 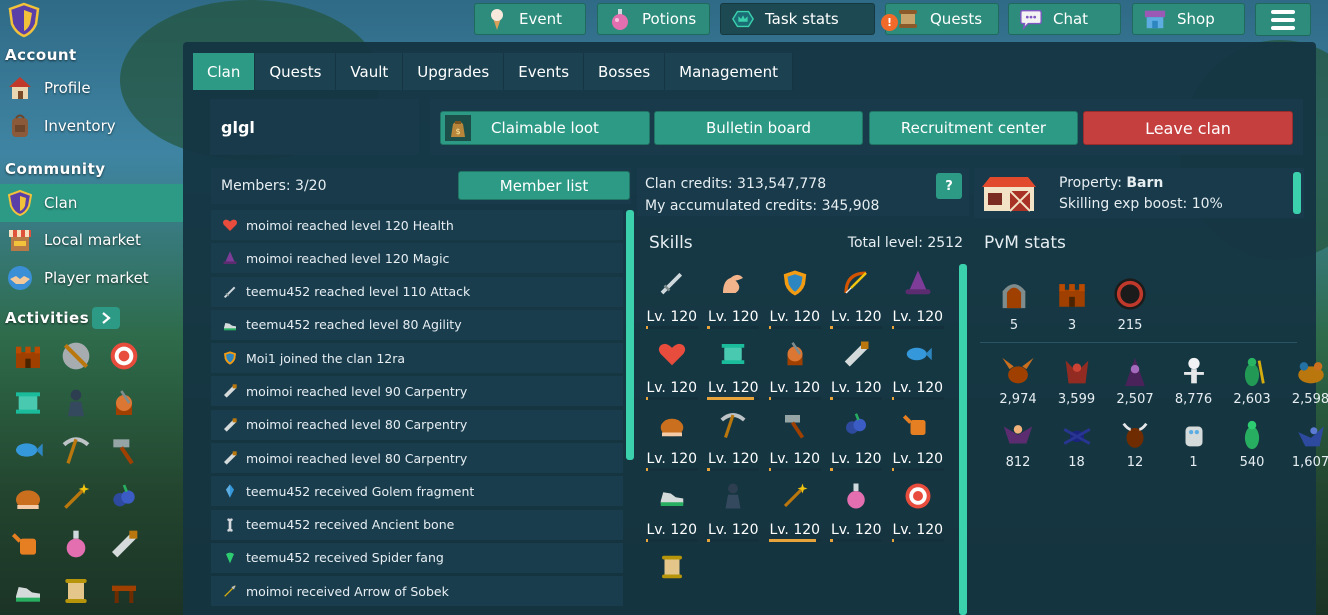 What do you see at coordinates (963, 439) in the screenshot?
I see `skills-scrollbar` at bounding box center [963, 439].